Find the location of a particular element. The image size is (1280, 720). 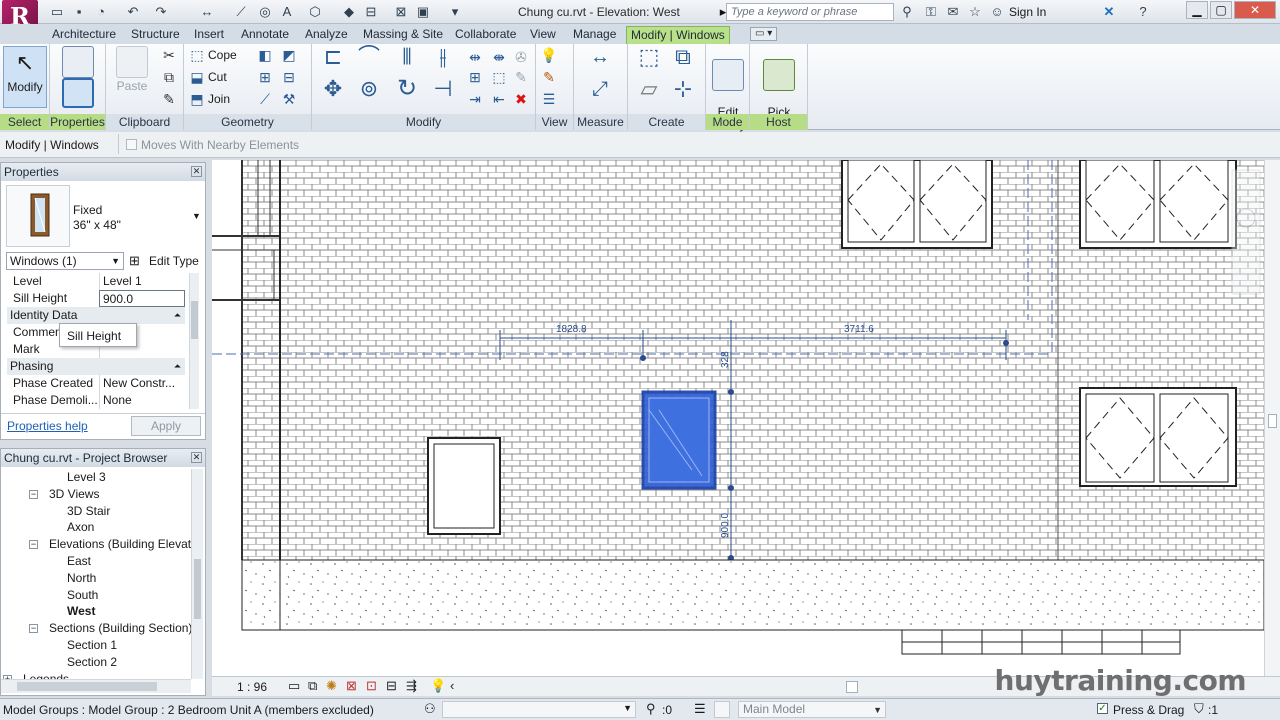

hide-in-view-icon: 💡 is located at coordinates (549, 55).